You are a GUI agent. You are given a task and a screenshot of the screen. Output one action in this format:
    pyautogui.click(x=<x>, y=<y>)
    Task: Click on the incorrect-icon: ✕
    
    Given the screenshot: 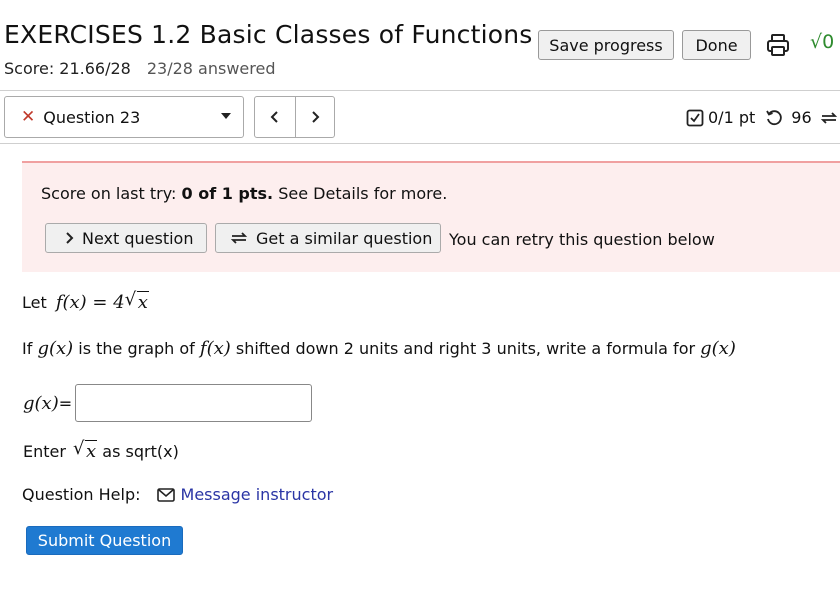 What is the action you would take?
    pyautogui.click(x=28, y=117)
    